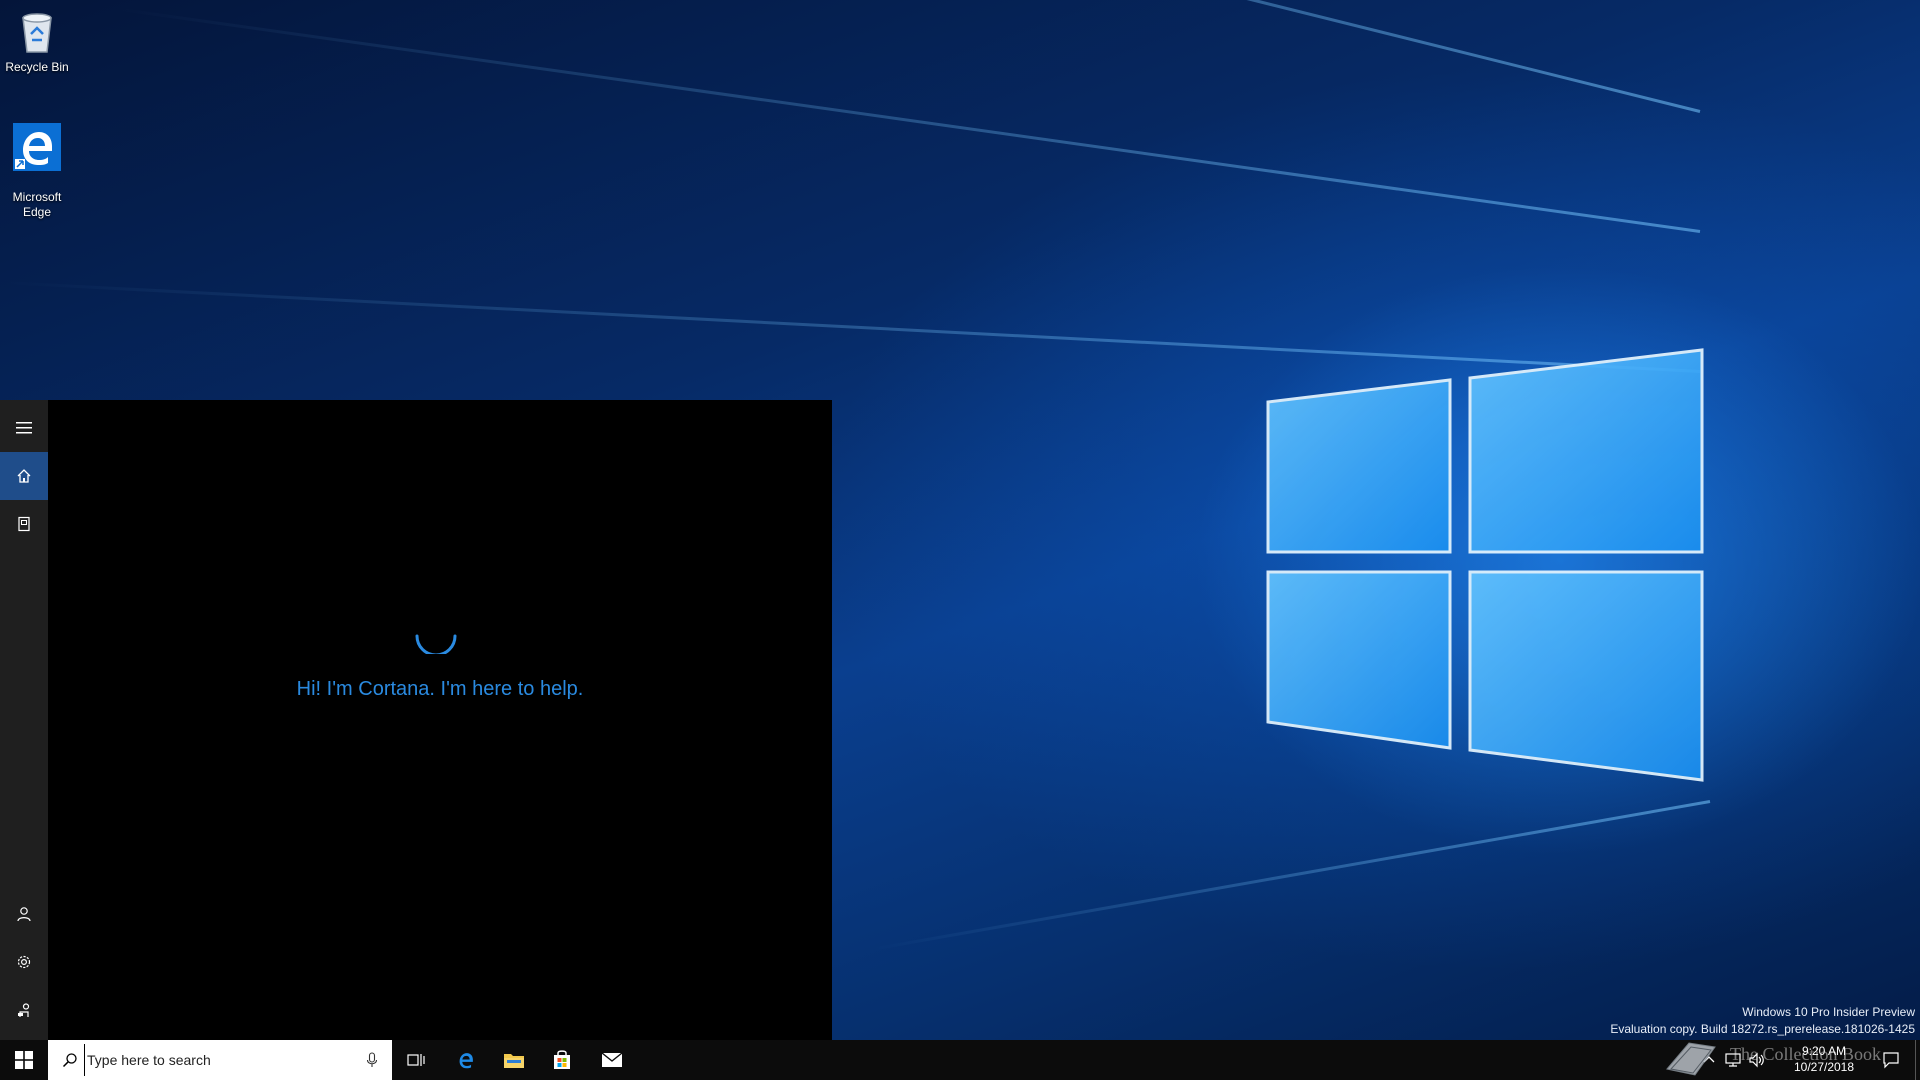 This screenshot has width=1920, height=1080. What do you see at coordinates (1485, 565) in the screenshot?
I see `windows-logo-wallpaper` at bounding box center [1485, 565].